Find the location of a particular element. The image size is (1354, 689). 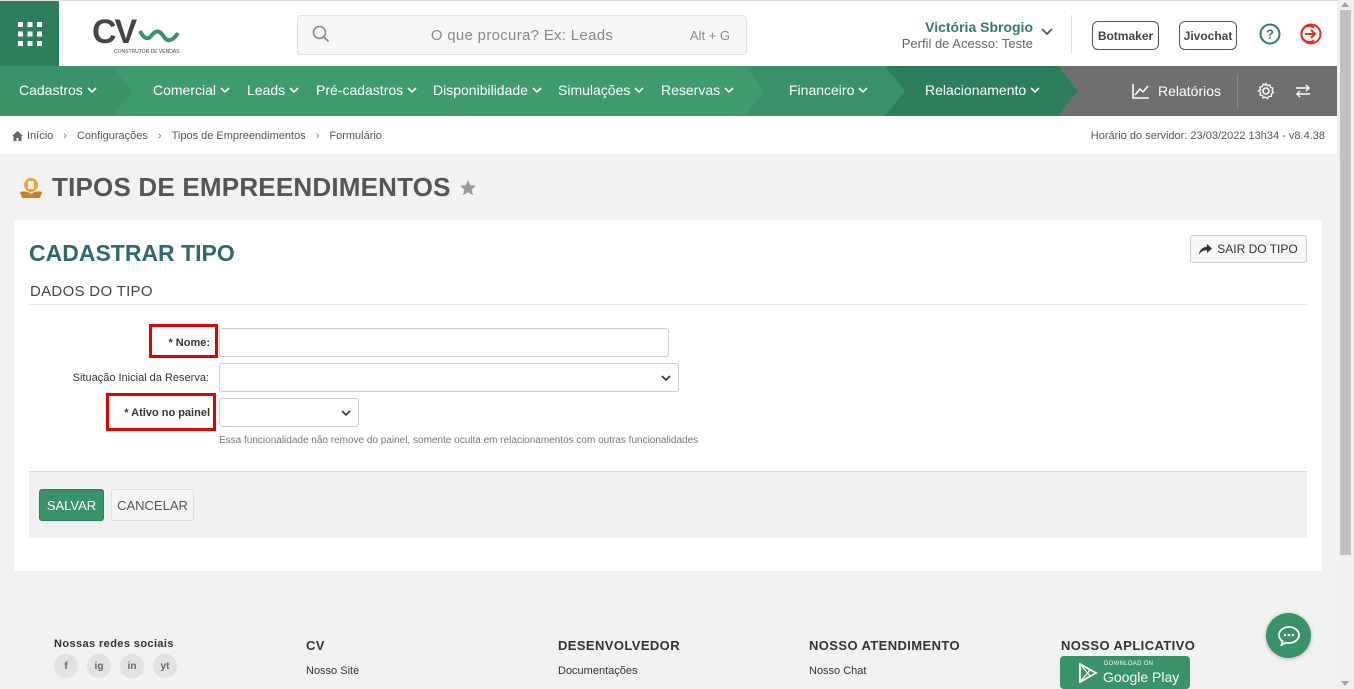

page-title: TIPOS DE EMPREENDIMENTOS is located at coordinates (251, 187).